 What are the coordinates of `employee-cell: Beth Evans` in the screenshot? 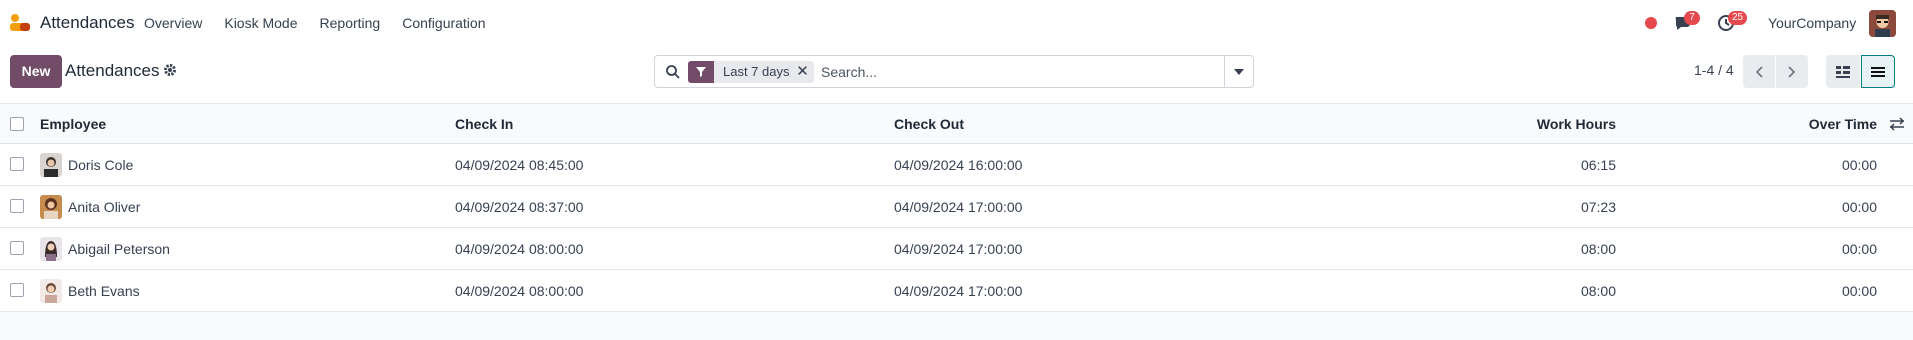 It's located at (90, 290).